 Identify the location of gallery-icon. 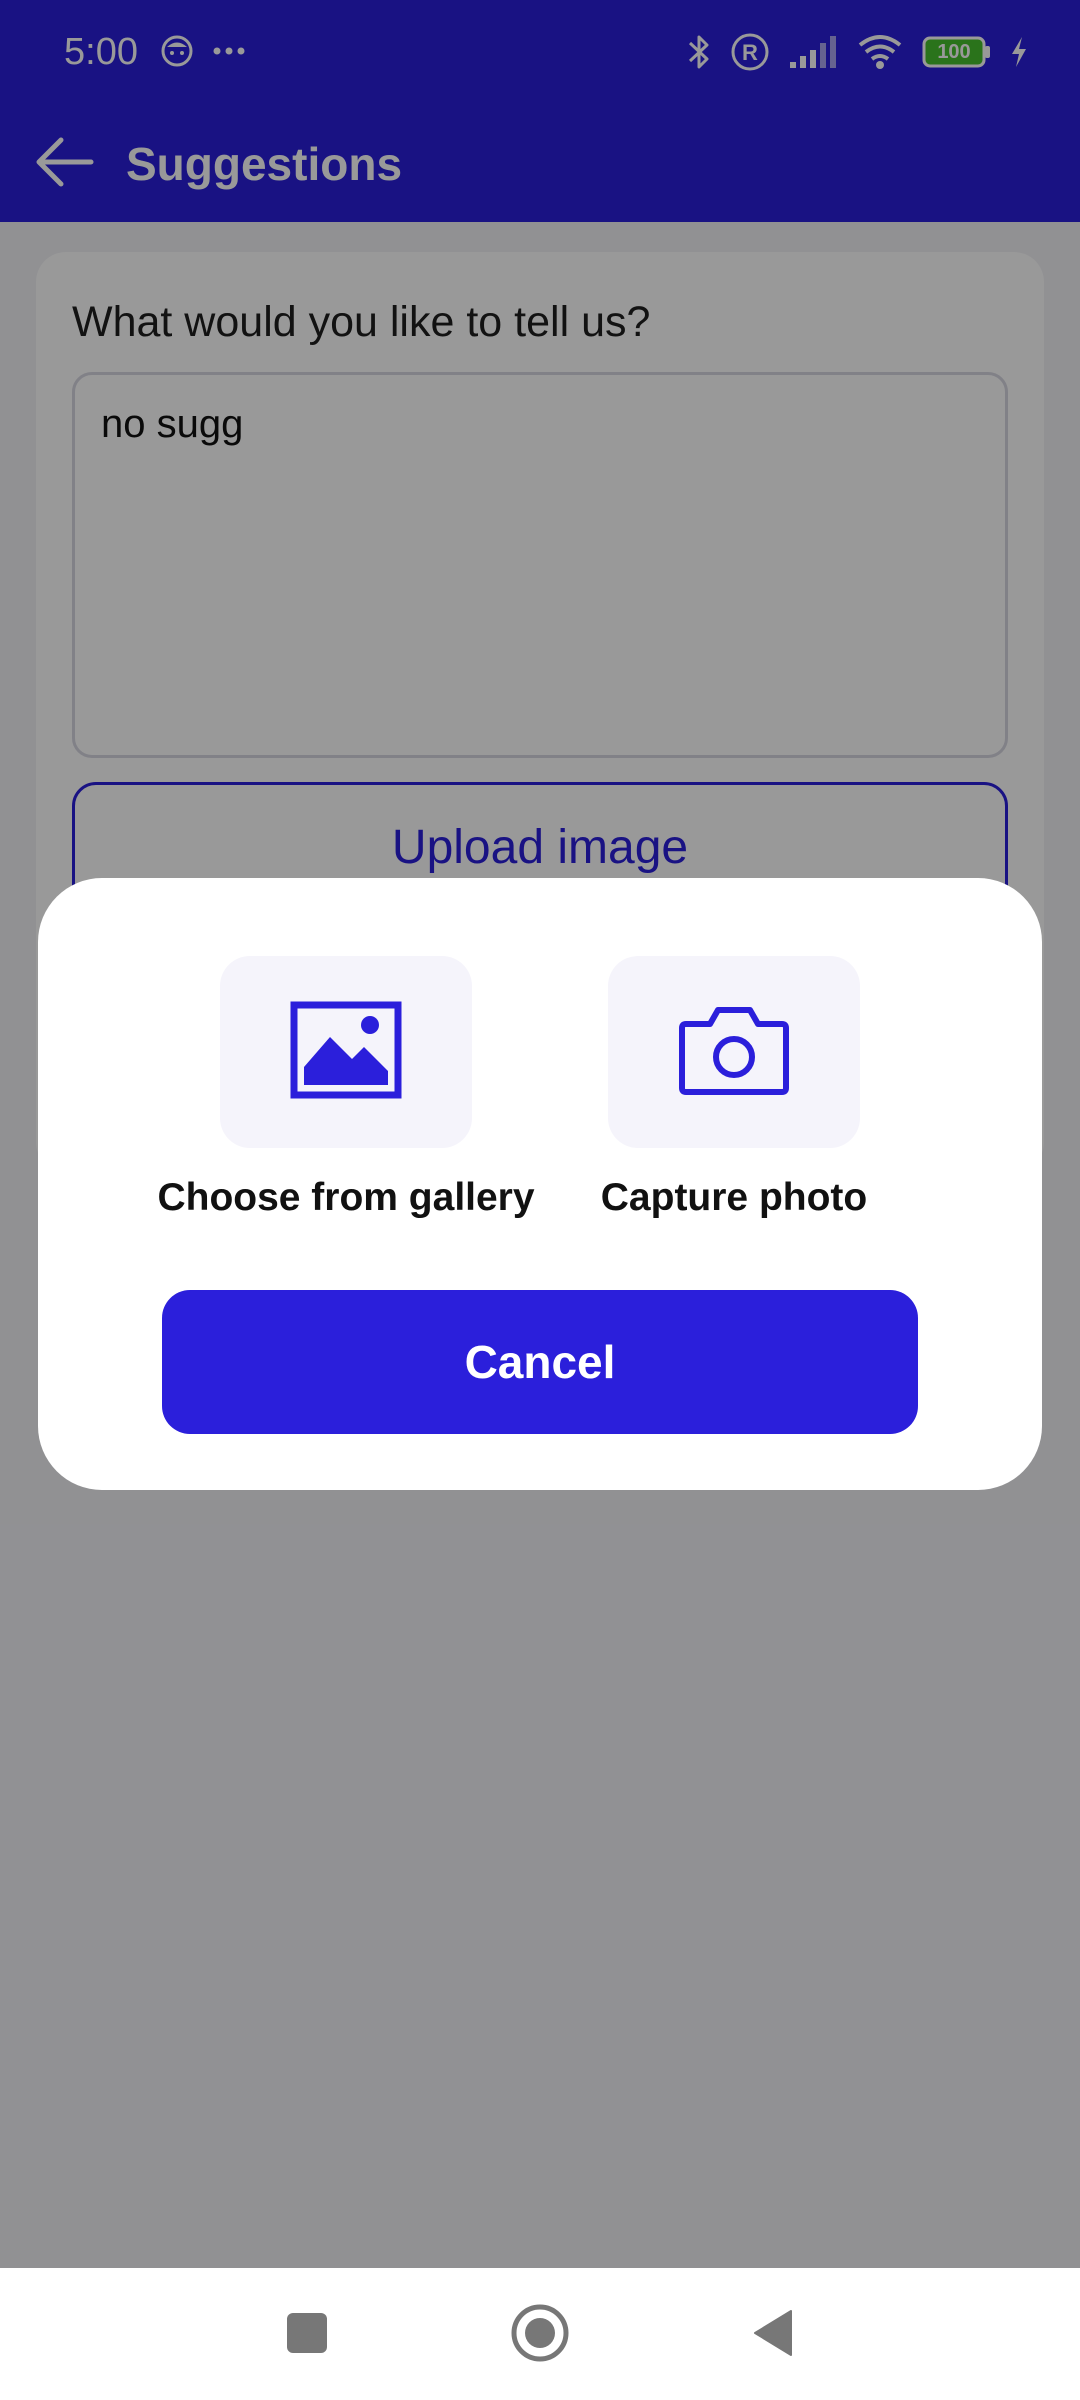
(346, 1052).